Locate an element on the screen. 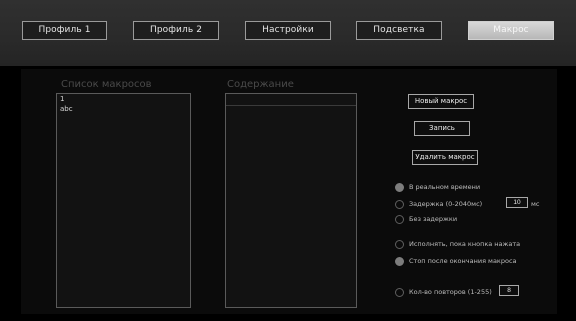 This screenshot has width=576, height=321. radio-stop-after is located at coordinates (399, 261).